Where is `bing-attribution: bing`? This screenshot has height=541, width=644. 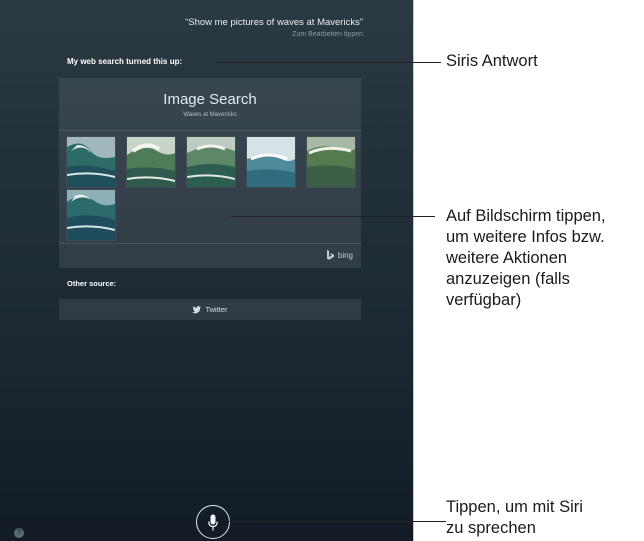 bing-attribution: bing is located at coordinates (339, 255).